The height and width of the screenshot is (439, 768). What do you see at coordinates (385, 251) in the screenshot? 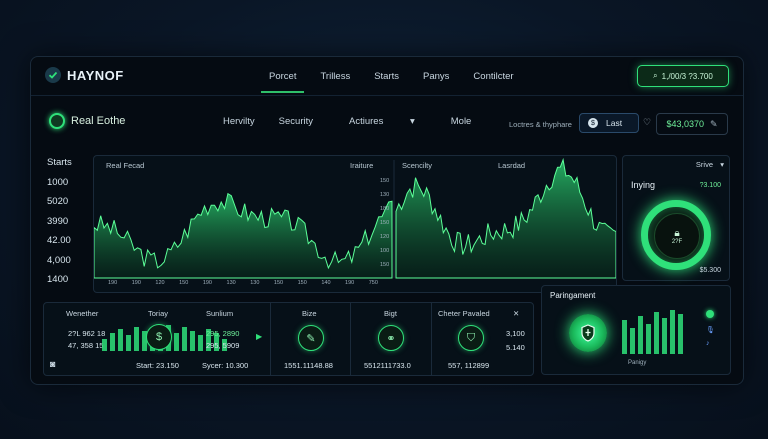
I see `tick-label: 100` at bounding box center [385, 251].